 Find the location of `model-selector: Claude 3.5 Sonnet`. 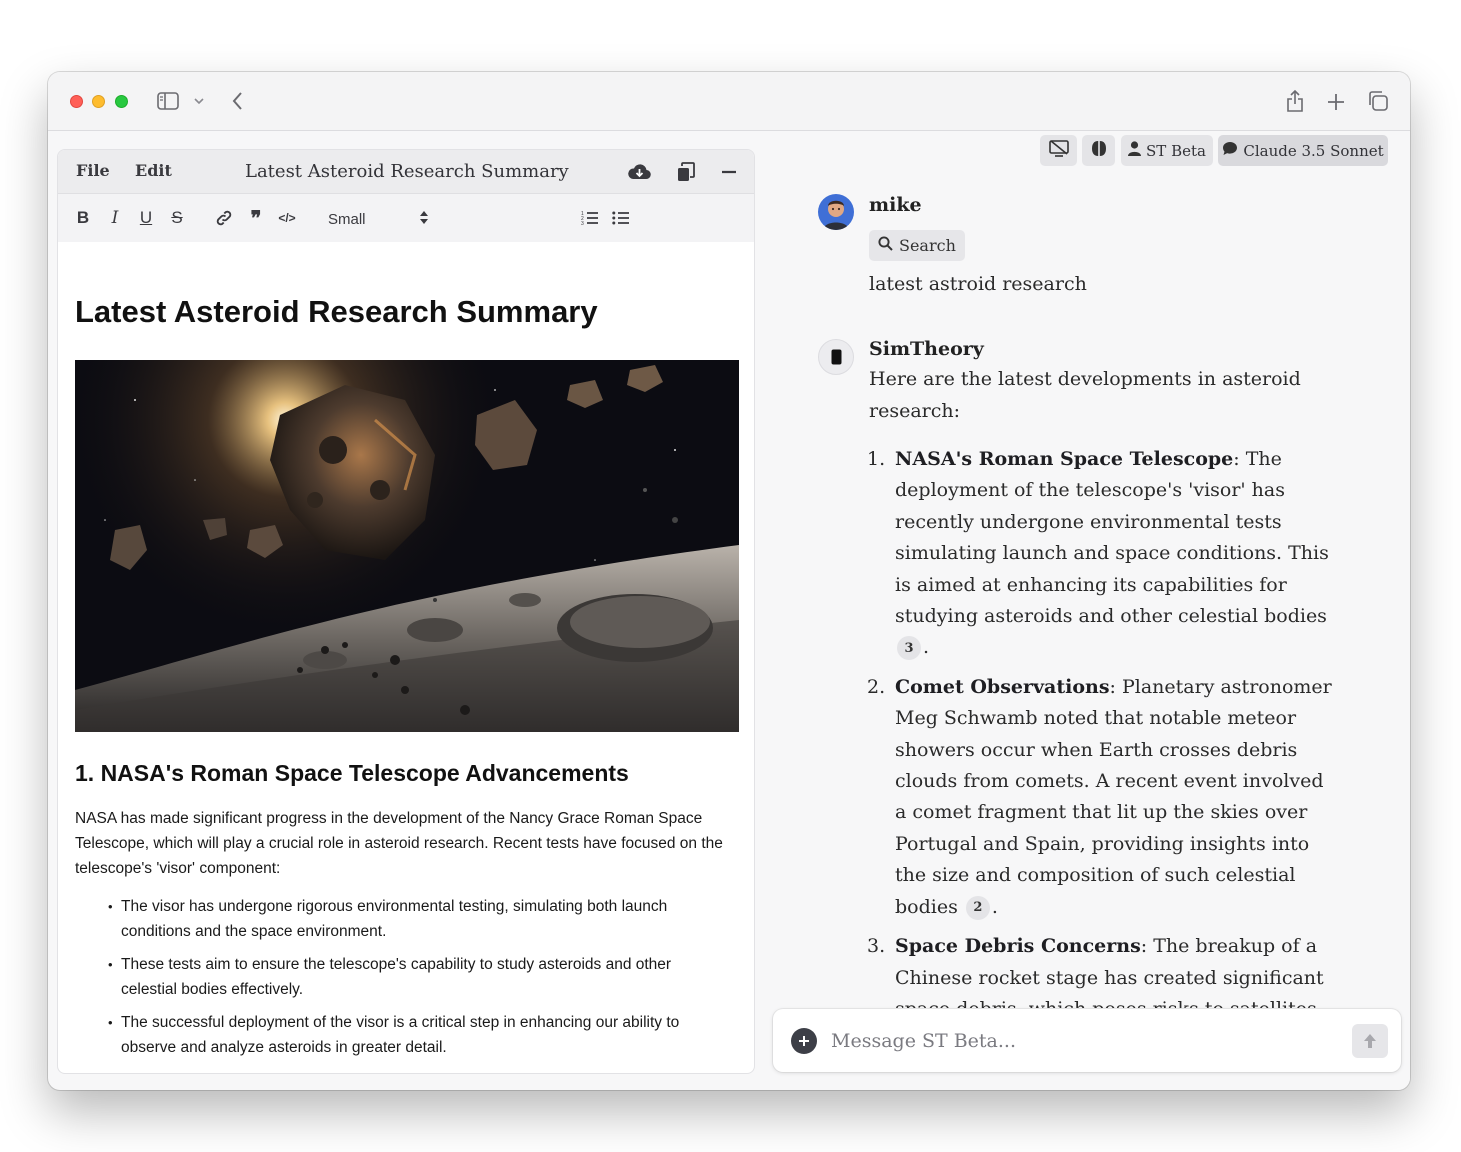

model-selector: Claude 3.5 Sonnet is located at coordinates (1303, 150).